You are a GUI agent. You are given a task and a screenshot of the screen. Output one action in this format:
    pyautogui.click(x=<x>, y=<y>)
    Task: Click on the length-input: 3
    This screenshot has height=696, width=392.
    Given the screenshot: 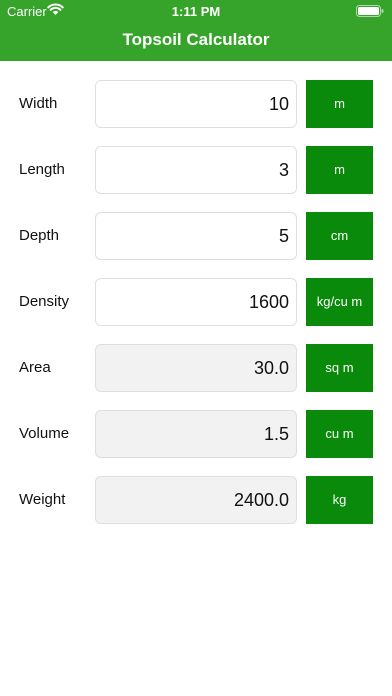 What is the action you would take?
    pyautogui.click(x=196, y=170)
    